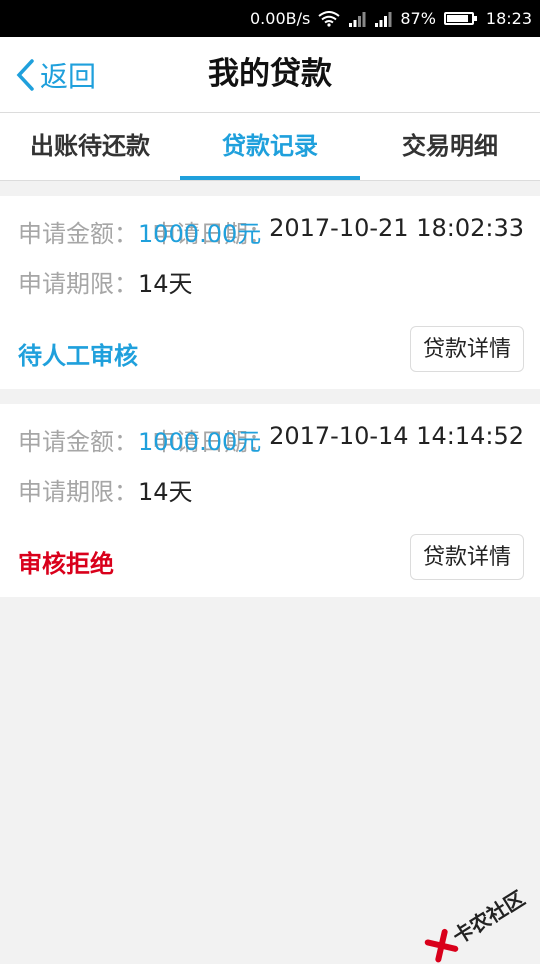  What do you see at coordinates (396, 436) in the screenshot?
I see `date-value: 2017-10-14 14:14:52` at bounding box center [396, 436].